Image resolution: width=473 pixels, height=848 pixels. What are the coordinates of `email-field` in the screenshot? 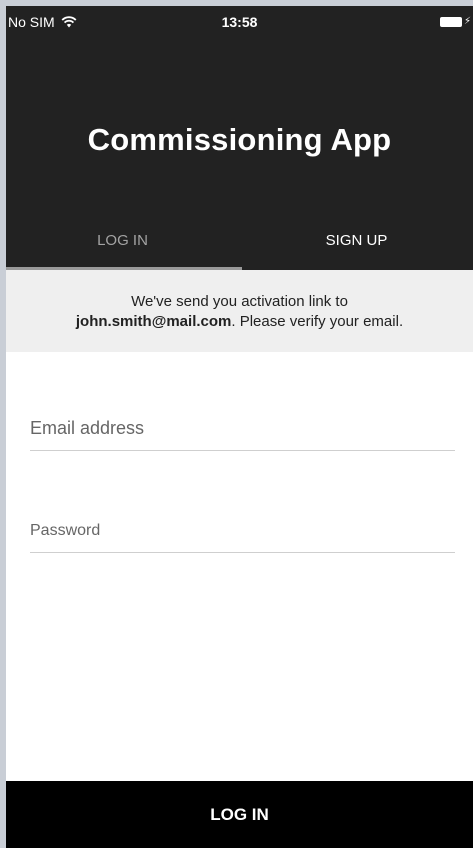 It's located at (242, 428).